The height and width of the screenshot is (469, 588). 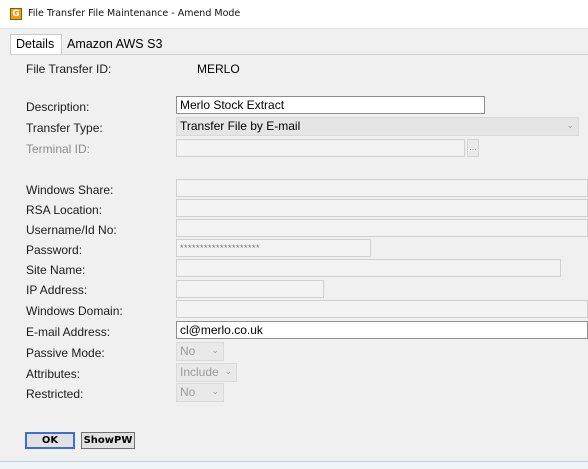 I want to click on description-label: Description:, so click(x=58, y=107).